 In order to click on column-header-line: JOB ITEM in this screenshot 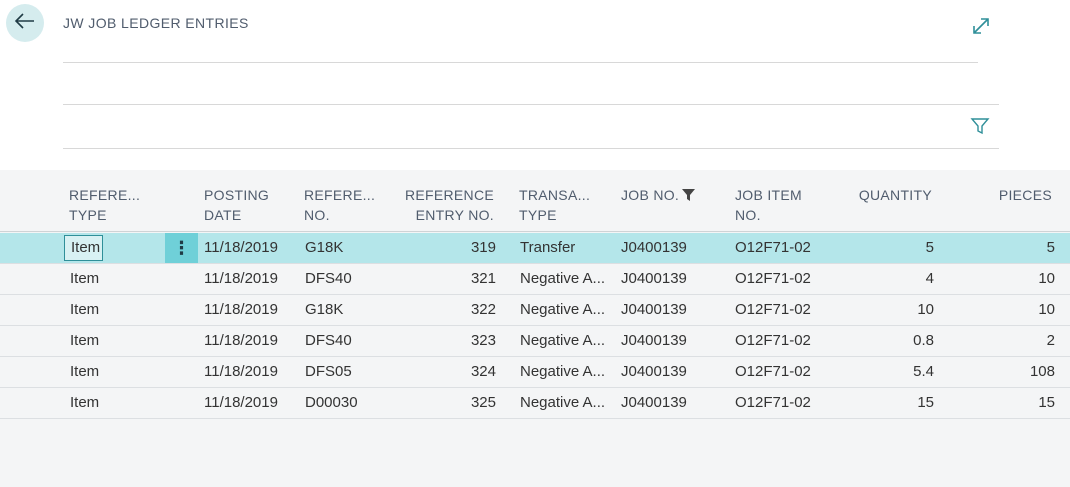, I will do `click(768, 195)`.